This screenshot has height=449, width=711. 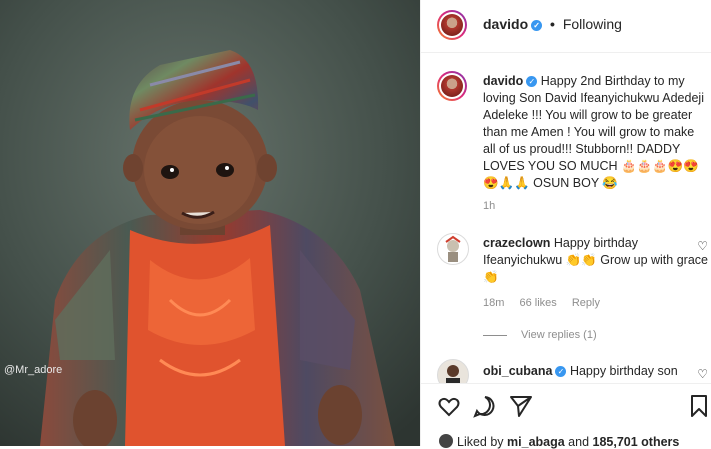 I want to click on comment-meta: 18m 66 likes Reply, so click(x=547, y=303).